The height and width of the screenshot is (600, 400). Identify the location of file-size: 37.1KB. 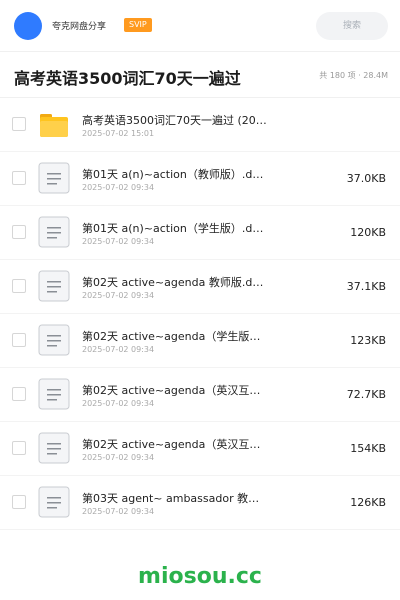
(366, 286).